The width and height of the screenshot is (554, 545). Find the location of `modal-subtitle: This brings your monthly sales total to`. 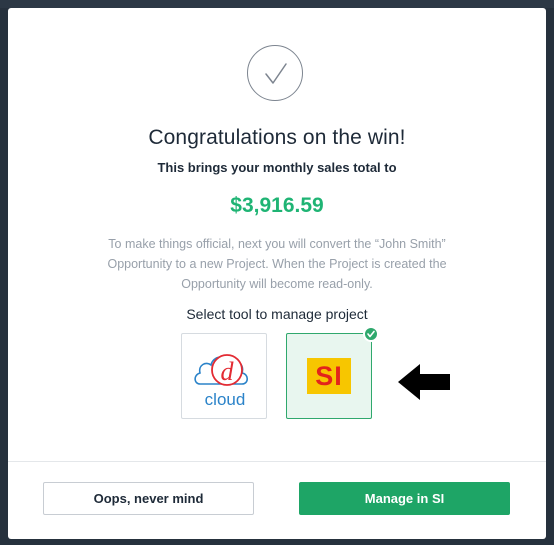

modal-subtitle: This brings your monthly sales total to is located at coordinates (277, 167).